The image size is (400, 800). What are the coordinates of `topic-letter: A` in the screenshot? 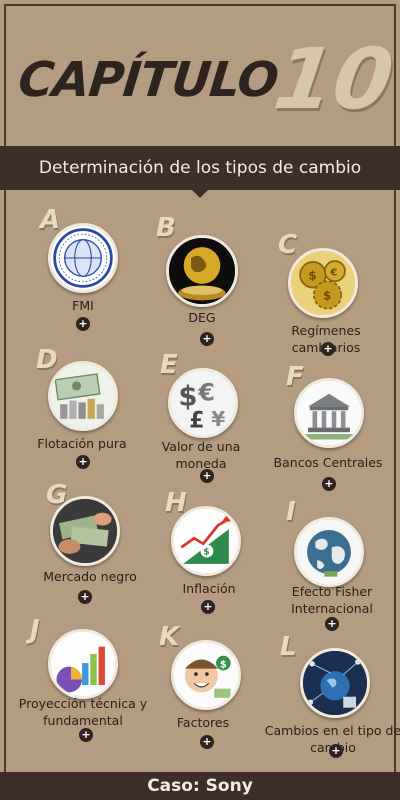 It's located at (50, 220).